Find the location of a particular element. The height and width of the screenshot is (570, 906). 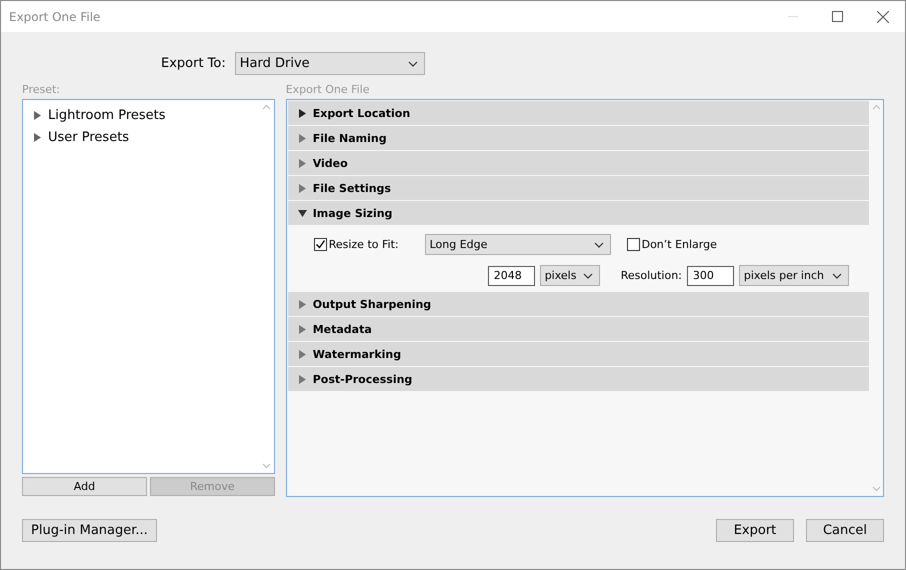

add-button: Add is located at coordinates (84, 486).